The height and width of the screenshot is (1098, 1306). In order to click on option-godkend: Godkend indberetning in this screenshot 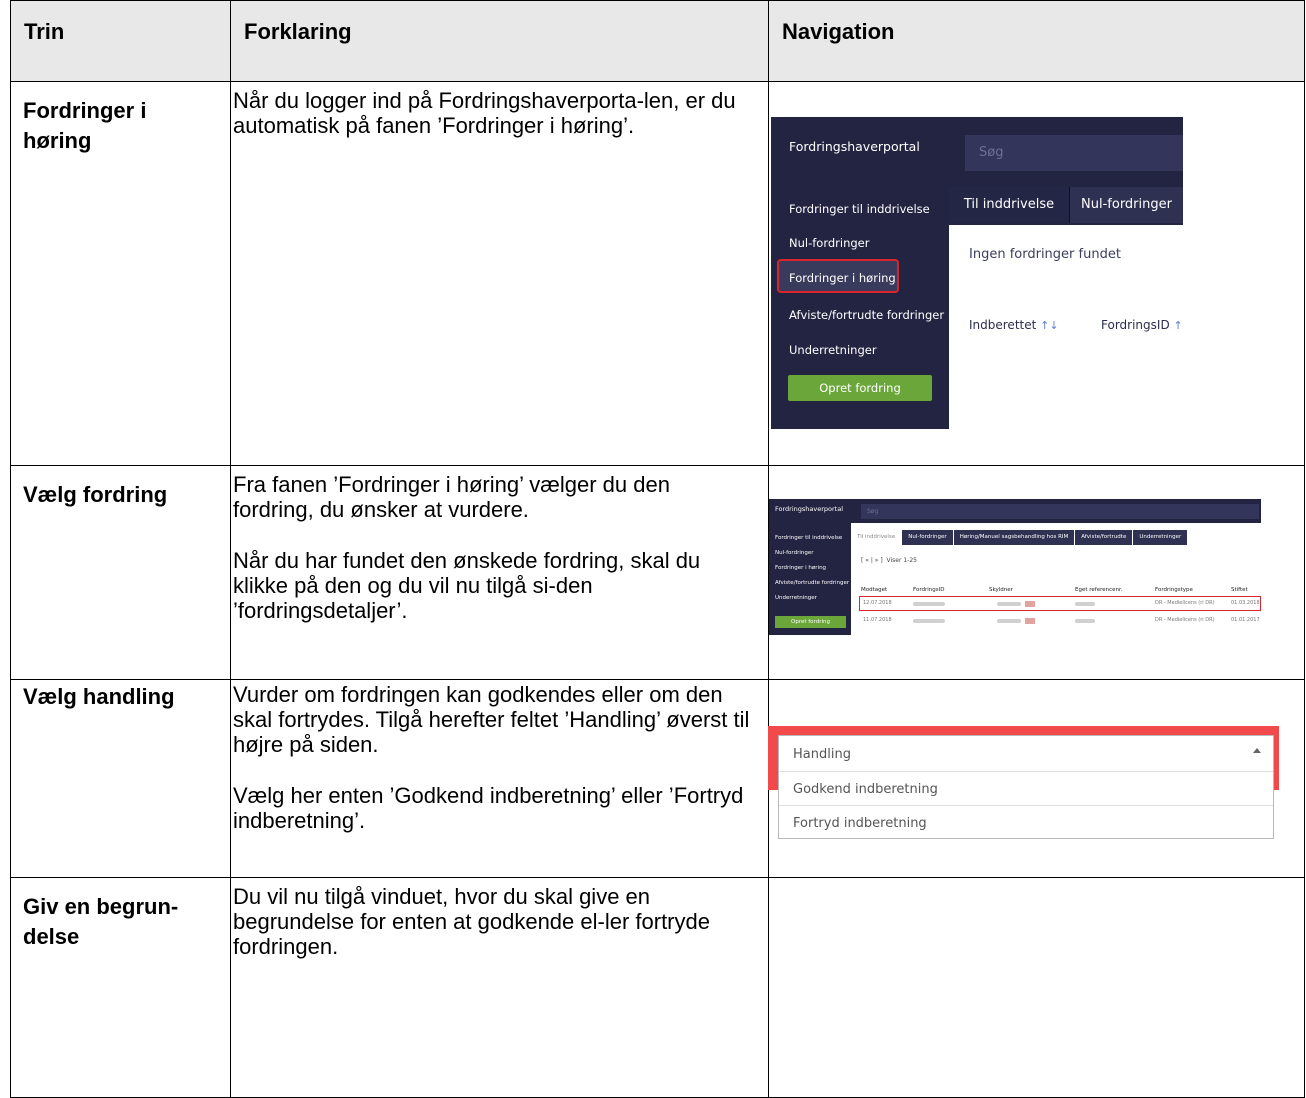, I will do `click(1026, 788)`.